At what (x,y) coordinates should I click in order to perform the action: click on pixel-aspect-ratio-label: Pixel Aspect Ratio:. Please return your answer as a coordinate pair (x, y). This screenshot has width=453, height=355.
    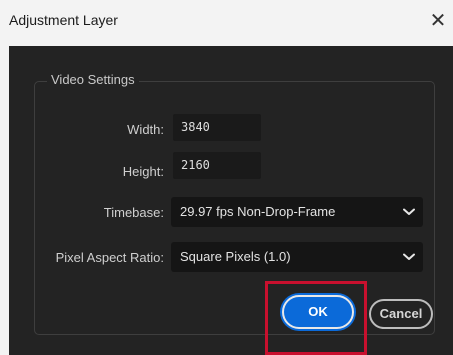
    Looking at the image, I should click on (109, 257).